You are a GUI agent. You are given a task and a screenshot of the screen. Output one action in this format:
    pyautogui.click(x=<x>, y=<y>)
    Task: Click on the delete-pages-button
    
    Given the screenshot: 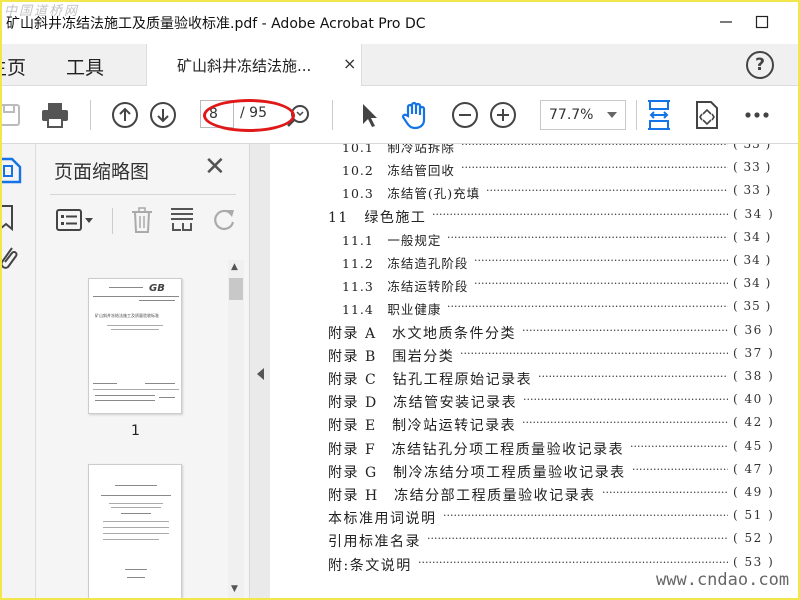 What is the action you would take?
    pyautogui.click(x=142, y=220)
    